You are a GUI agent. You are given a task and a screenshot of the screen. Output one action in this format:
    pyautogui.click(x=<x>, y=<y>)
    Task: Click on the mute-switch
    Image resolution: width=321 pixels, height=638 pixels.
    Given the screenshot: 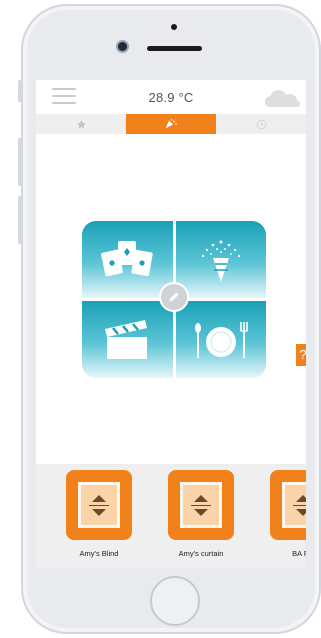 What is the action you would take?
    pyautogui.click(x=20, y=91)
    